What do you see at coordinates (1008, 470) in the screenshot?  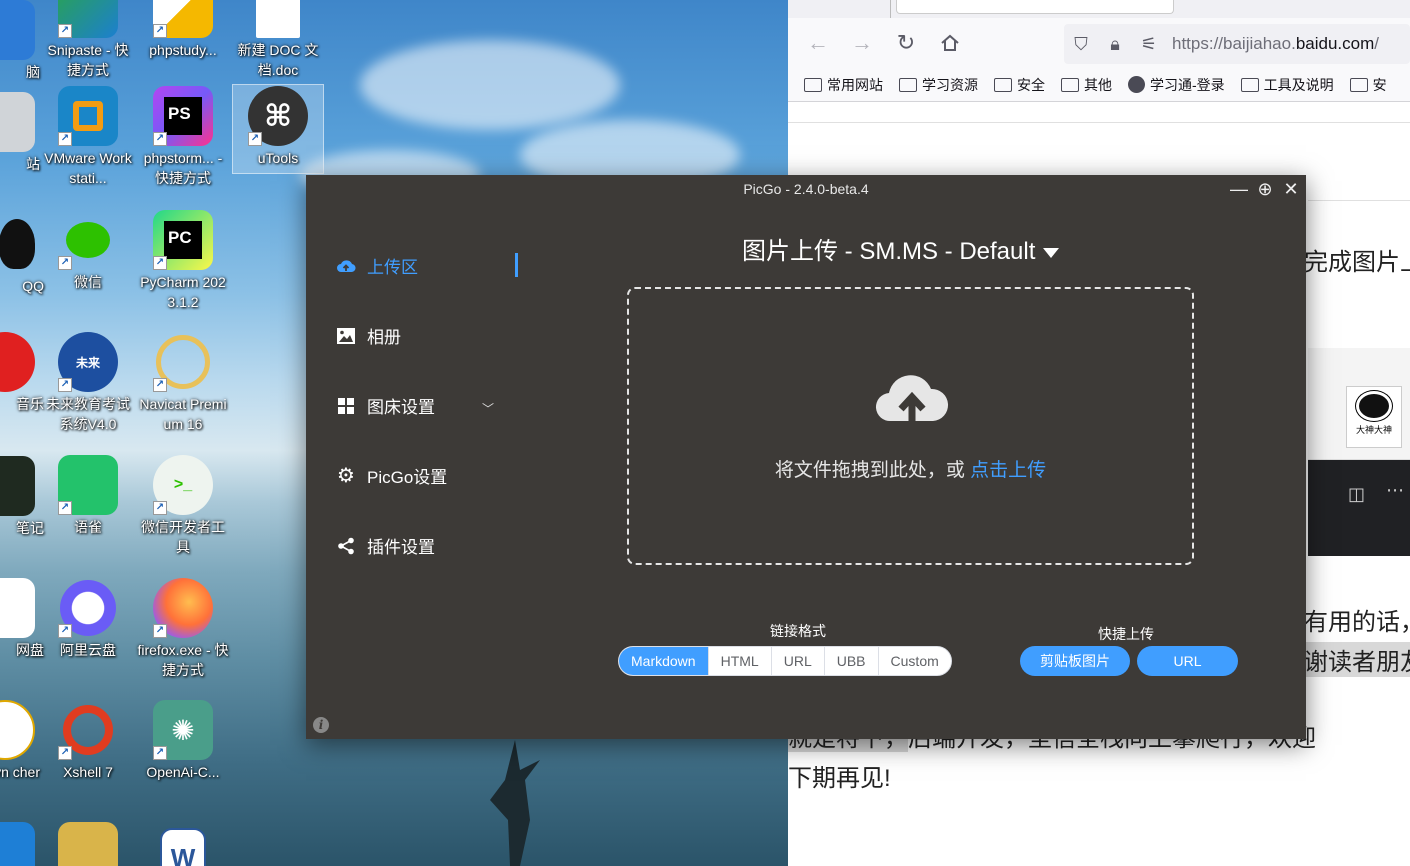 I see `click-upload-link: 点击上传` at bounding box center [1008, 470].